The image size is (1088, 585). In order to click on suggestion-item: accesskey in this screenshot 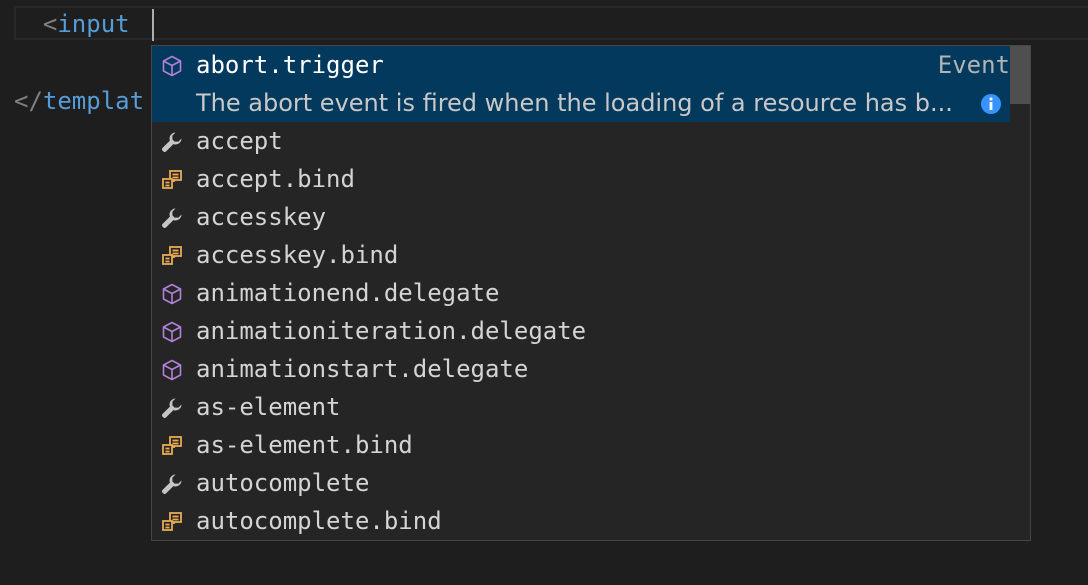, I will do `click(581, 217)`.